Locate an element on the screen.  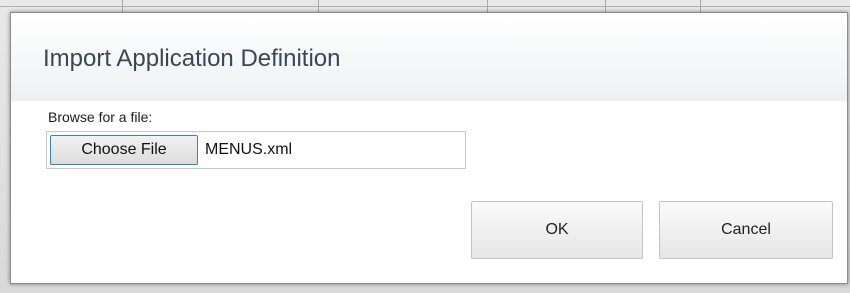
background-divider is located at coordinates (425, 6).